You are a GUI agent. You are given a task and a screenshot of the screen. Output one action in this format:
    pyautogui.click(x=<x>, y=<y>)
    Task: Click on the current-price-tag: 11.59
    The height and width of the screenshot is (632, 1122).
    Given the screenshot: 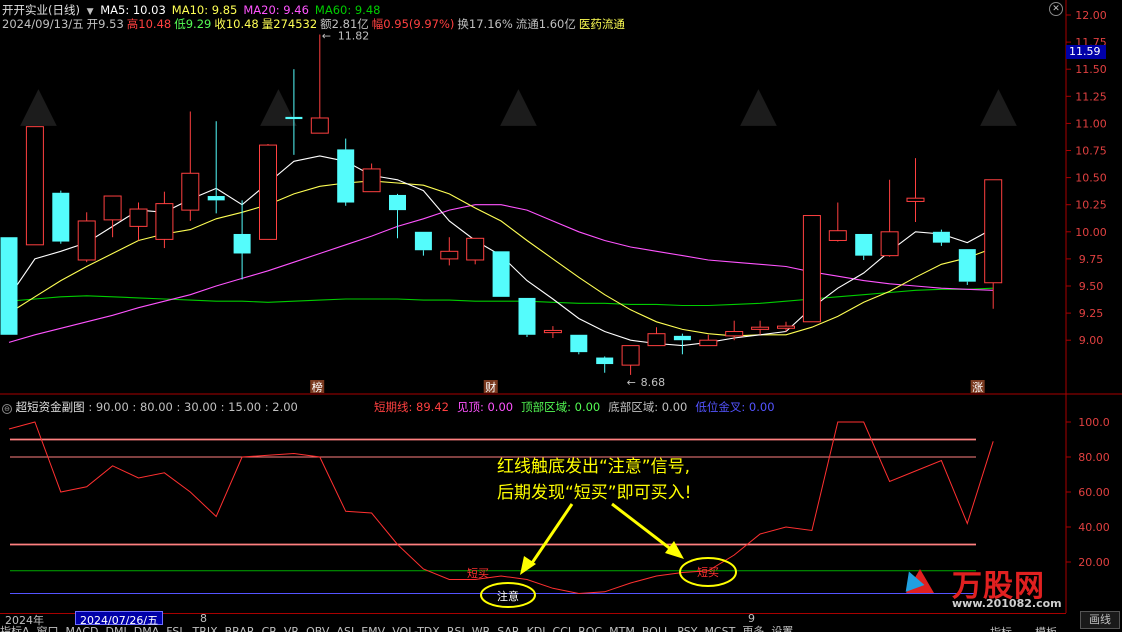 What is the action you would take?
    pyautogui.click(x=1086, y=52)
    